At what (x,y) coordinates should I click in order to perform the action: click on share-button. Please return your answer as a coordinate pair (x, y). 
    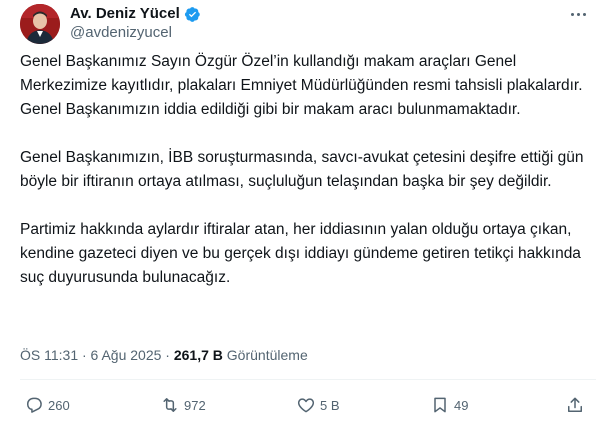
    Looking at the image, I should click on (575, 405).